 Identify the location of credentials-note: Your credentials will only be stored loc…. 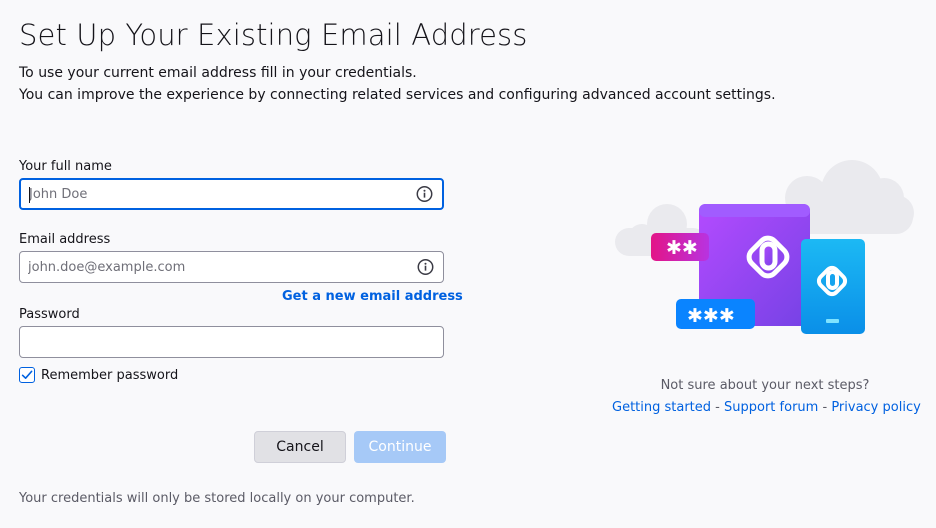
(217, 498).